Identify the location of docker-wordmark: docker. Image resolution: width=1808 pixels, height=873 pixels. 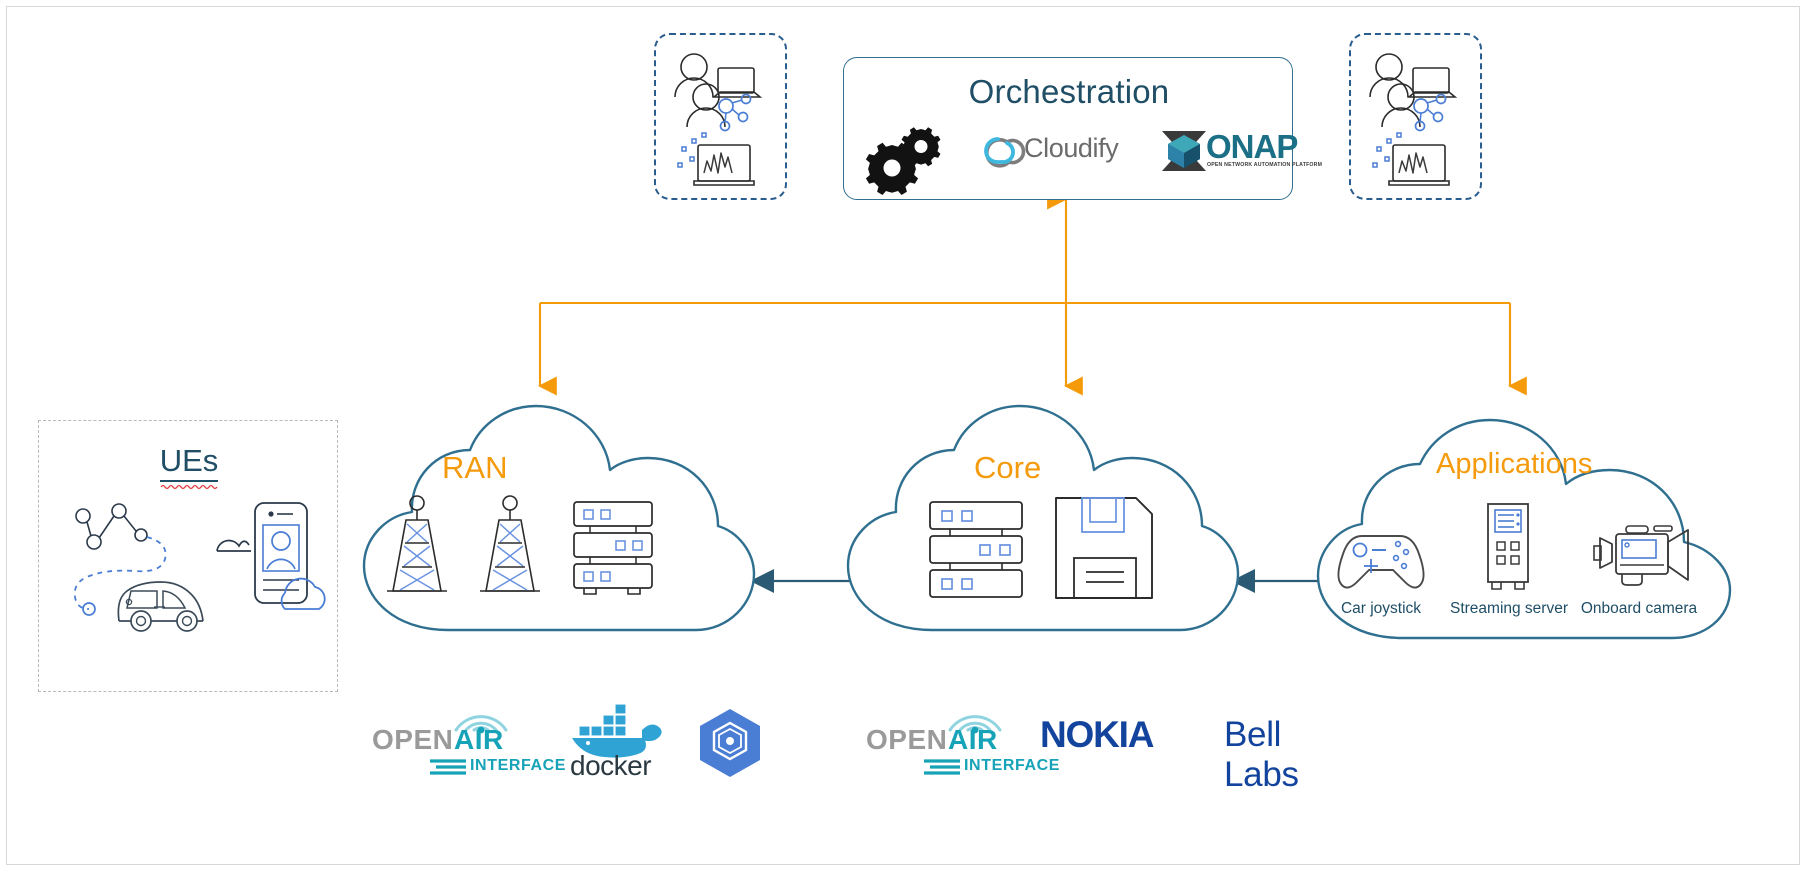
(611, 765).